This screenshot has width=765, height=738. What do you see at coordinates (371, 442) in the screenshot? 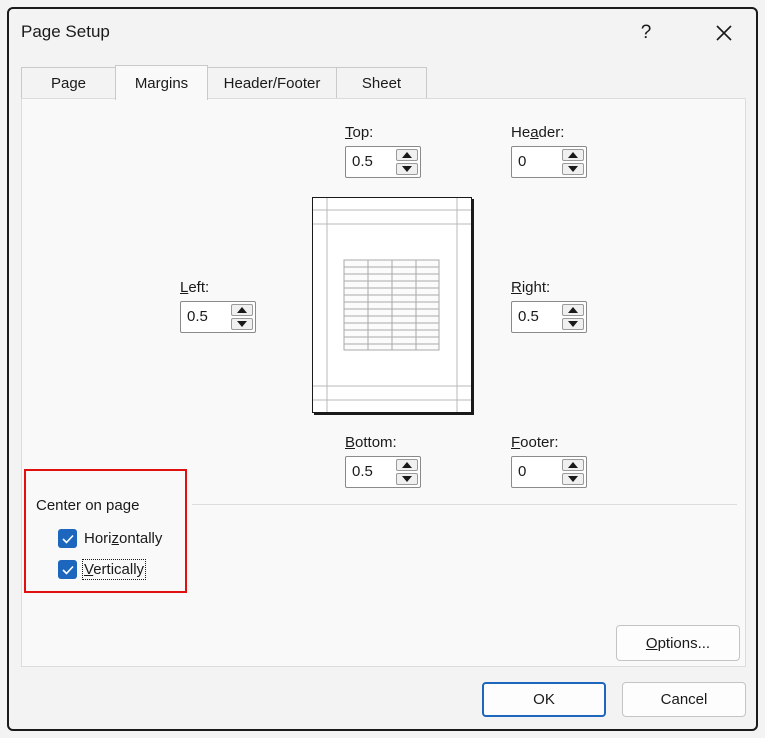
I see `bottom-label: Bottom:` at bounding box center [371, 442].